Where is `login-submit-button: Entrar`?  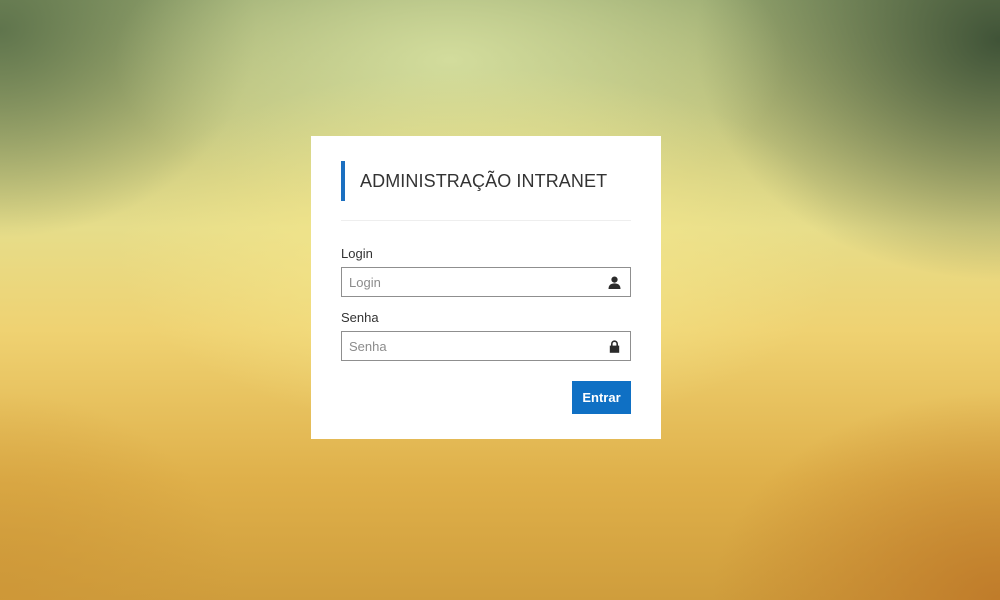
login-submit-button: Entrar is located at coordinates (601, 397).